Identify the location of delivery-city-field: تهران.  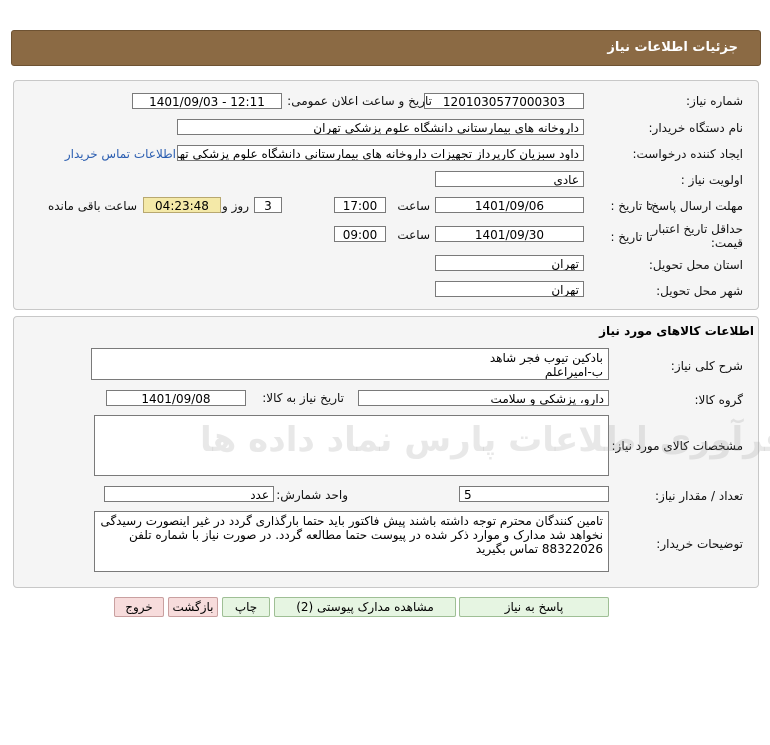
(509, 289).